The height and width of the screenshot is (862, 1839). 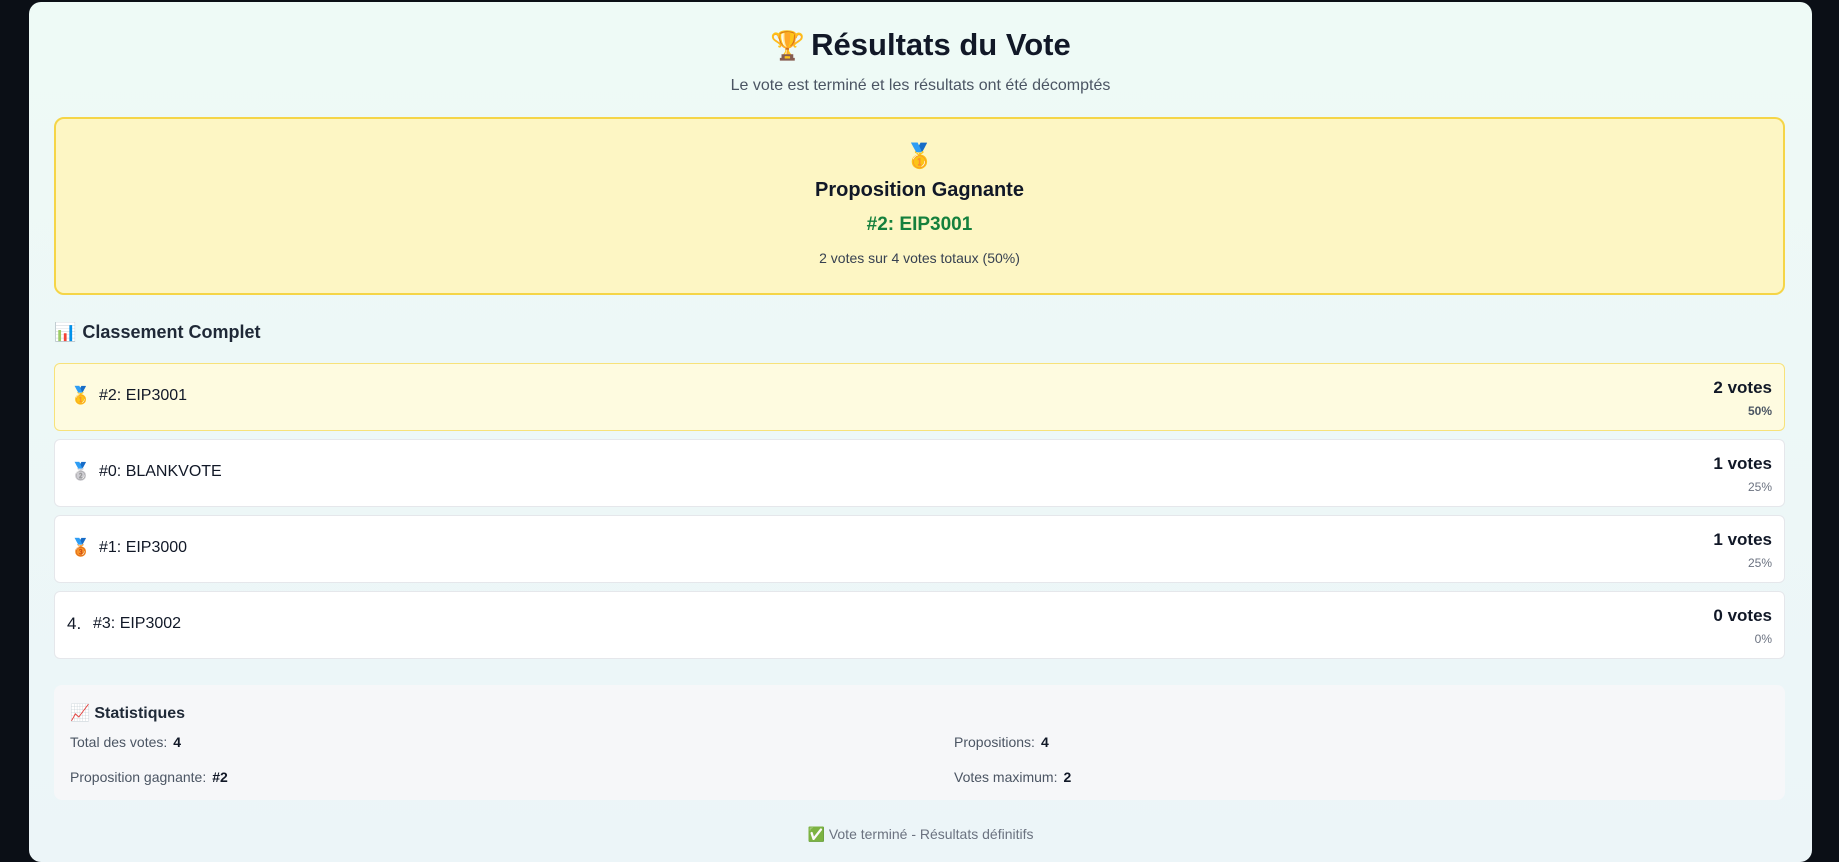 I want to click on proposal-name: #1: EIP3000, so click(x=143, y=547).